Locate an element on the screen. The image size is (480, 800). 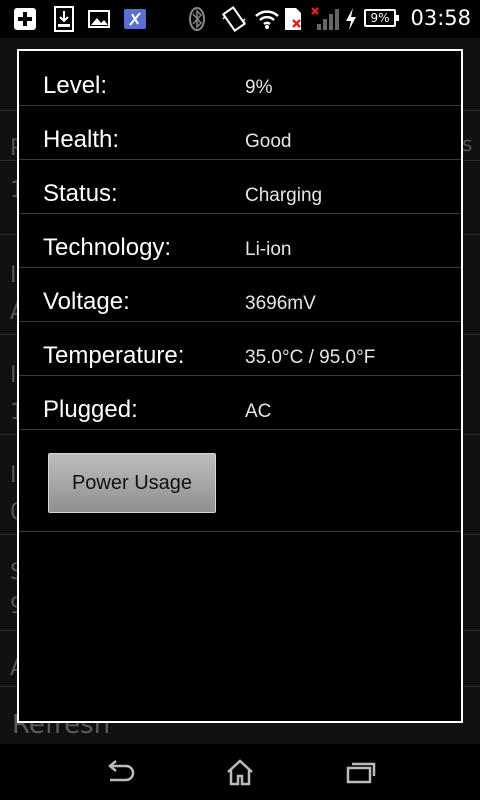
home-icon is located at coordinates (240, 772).